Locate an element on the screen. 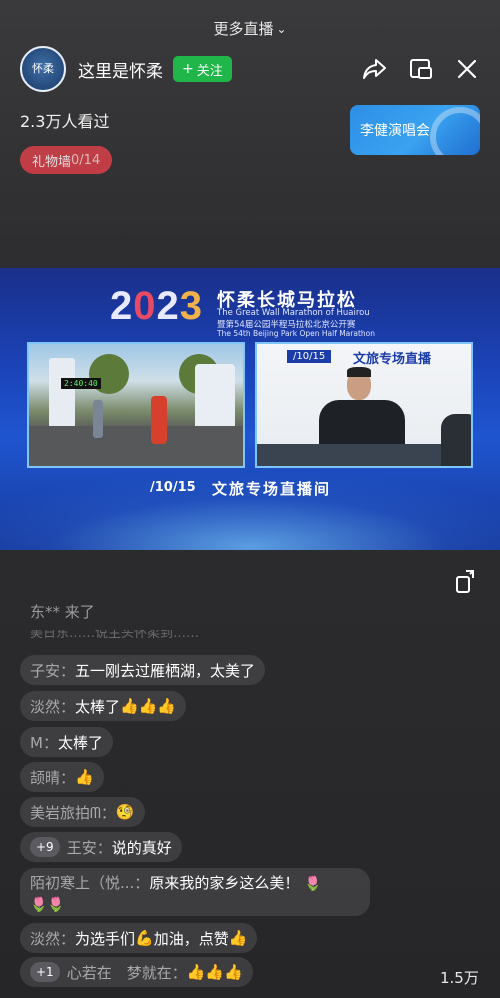 The image size is (500, 998). comment-text: 原来我的家乡这么美！ is located at coordinates (224, 883).